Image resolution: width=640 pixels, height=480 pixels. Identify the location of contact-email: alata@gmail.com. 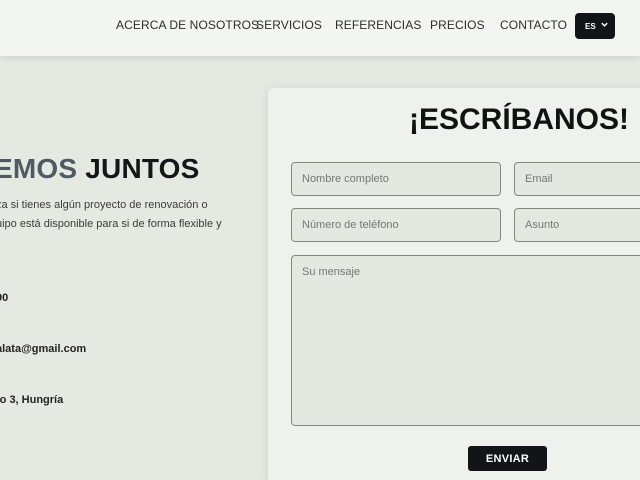
(43, 349).